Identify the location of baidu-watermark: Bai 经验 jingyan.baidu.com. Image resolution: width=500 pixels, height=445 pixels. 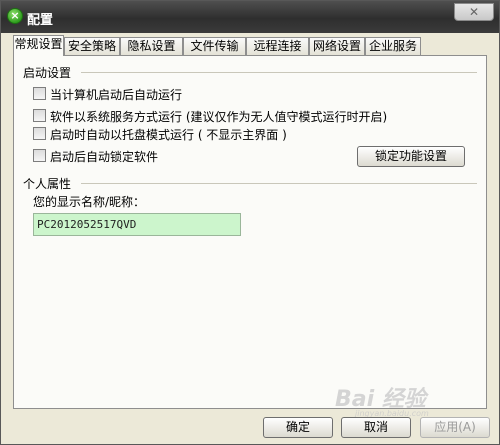
(410, 401).